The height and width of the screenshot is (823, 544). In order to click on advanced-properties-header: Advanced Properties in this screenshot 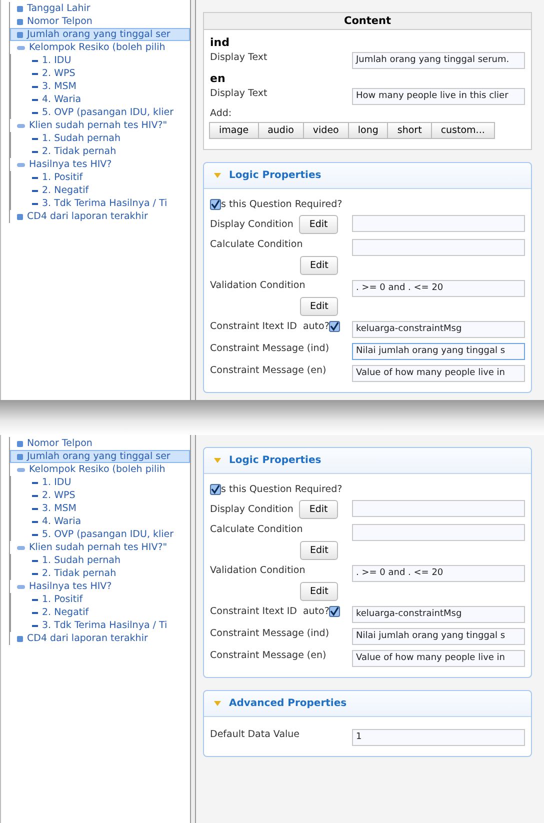, I will do `click(367, 704)`.